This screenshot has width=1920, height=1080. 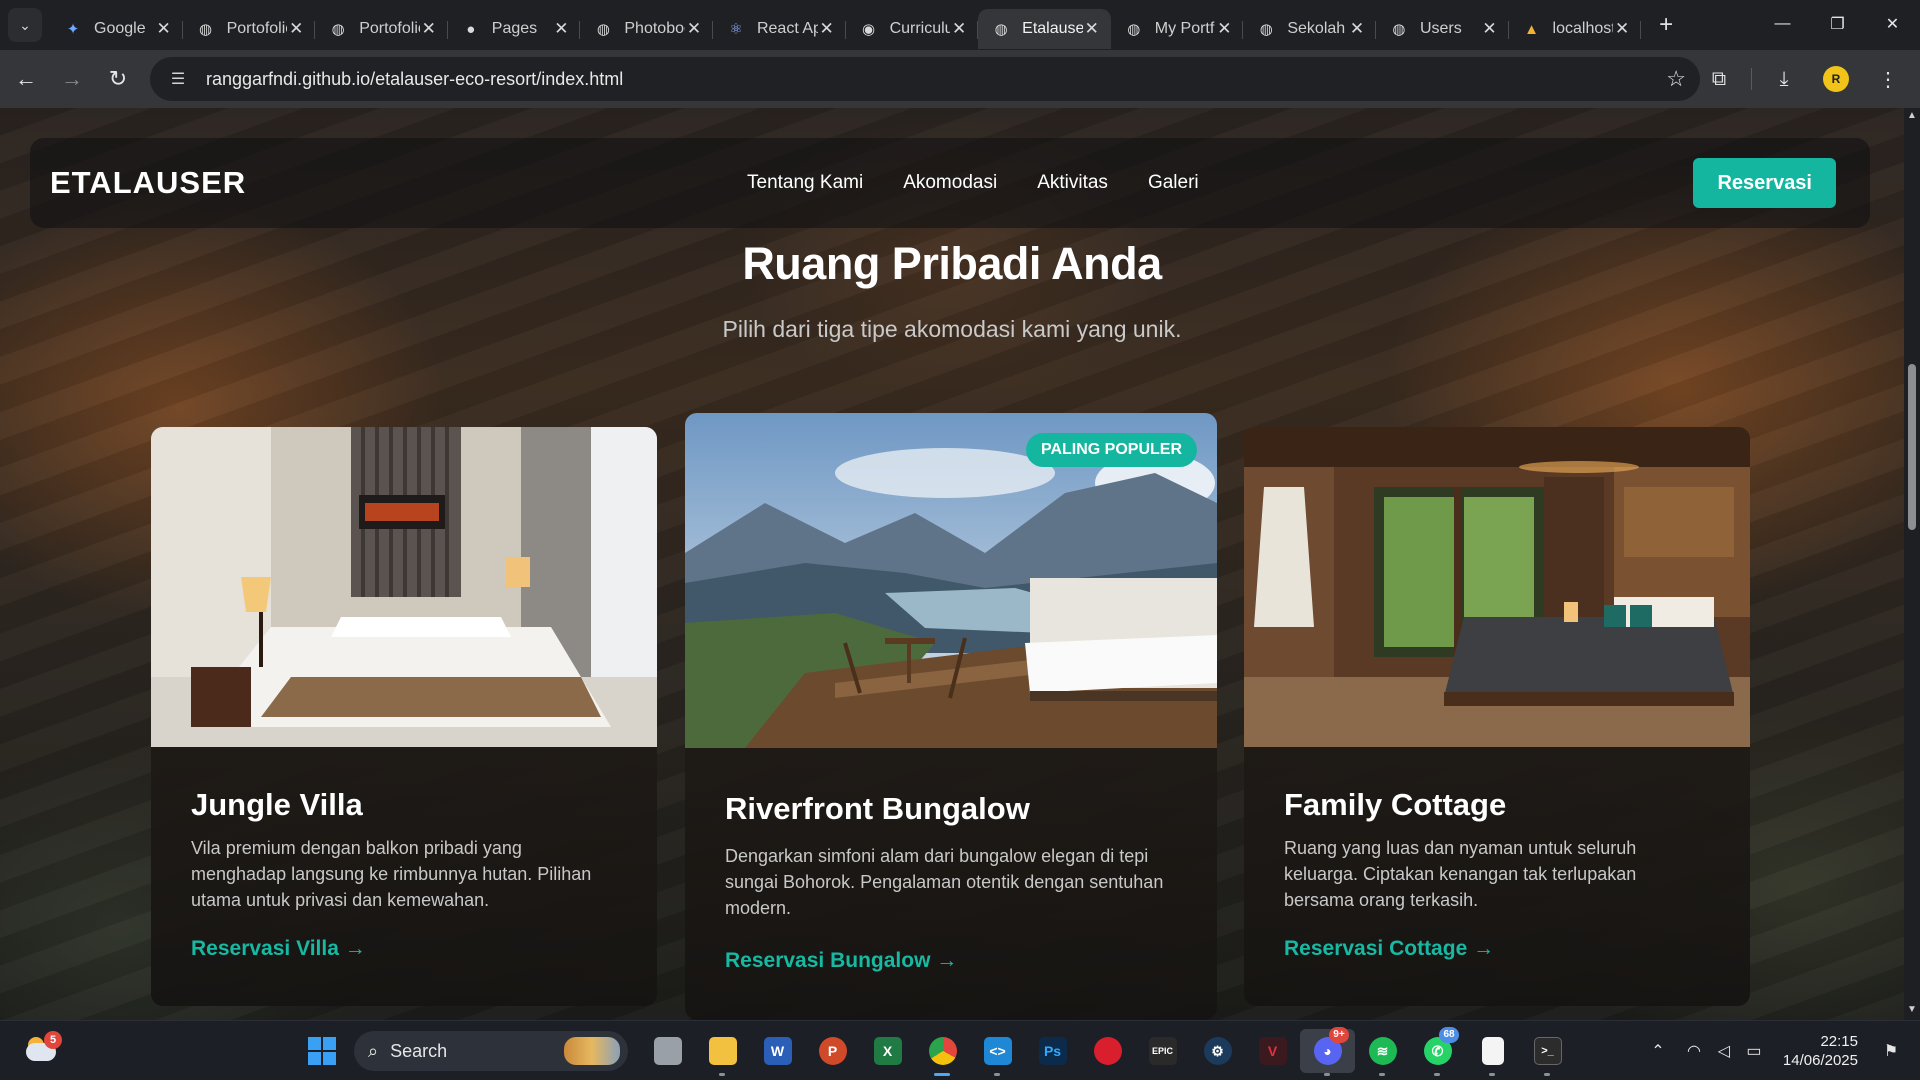 I want to click on nav-link-galeri: Galeri, so click(x=1173, y=183).